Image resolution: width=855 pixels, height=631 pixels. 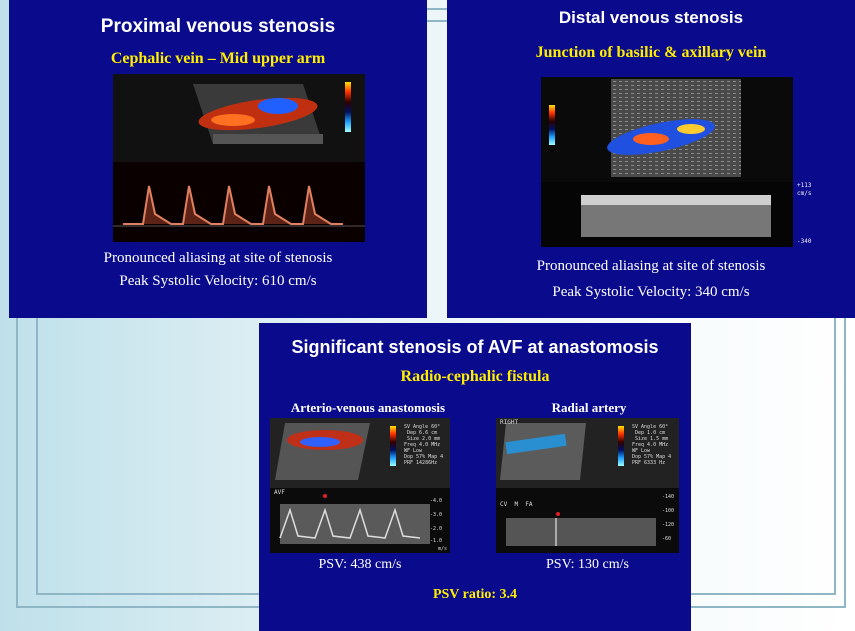 I want to click on left-mode-label: AVF, so click(x=279, y=492).